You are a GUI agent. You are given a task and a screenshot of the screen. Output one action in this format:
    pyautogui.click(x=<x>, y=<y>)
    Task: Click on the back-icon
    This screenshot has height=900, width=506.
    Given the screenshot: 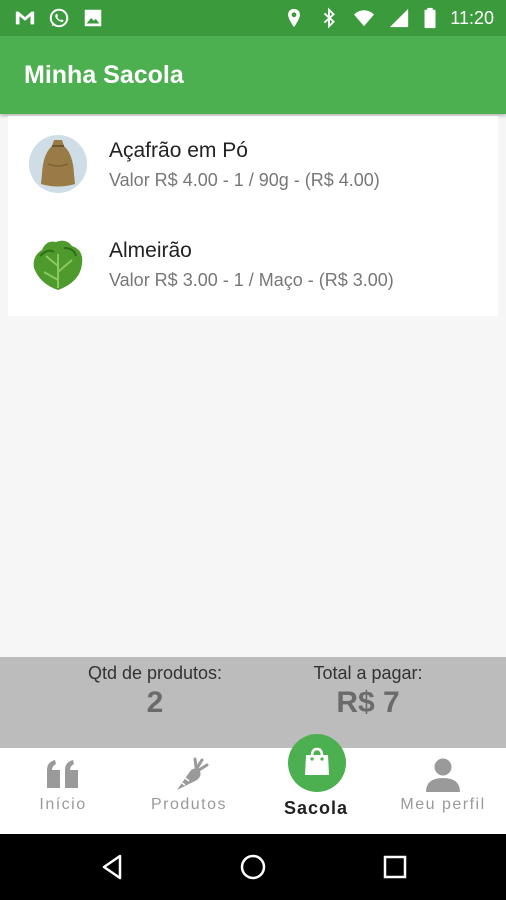 What is the action you would take?
    pyautogui.click(x=113, y=867)
    